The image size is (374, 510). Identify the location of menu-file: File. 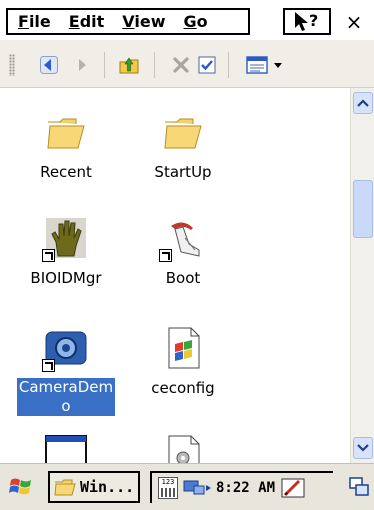
(34, 21).